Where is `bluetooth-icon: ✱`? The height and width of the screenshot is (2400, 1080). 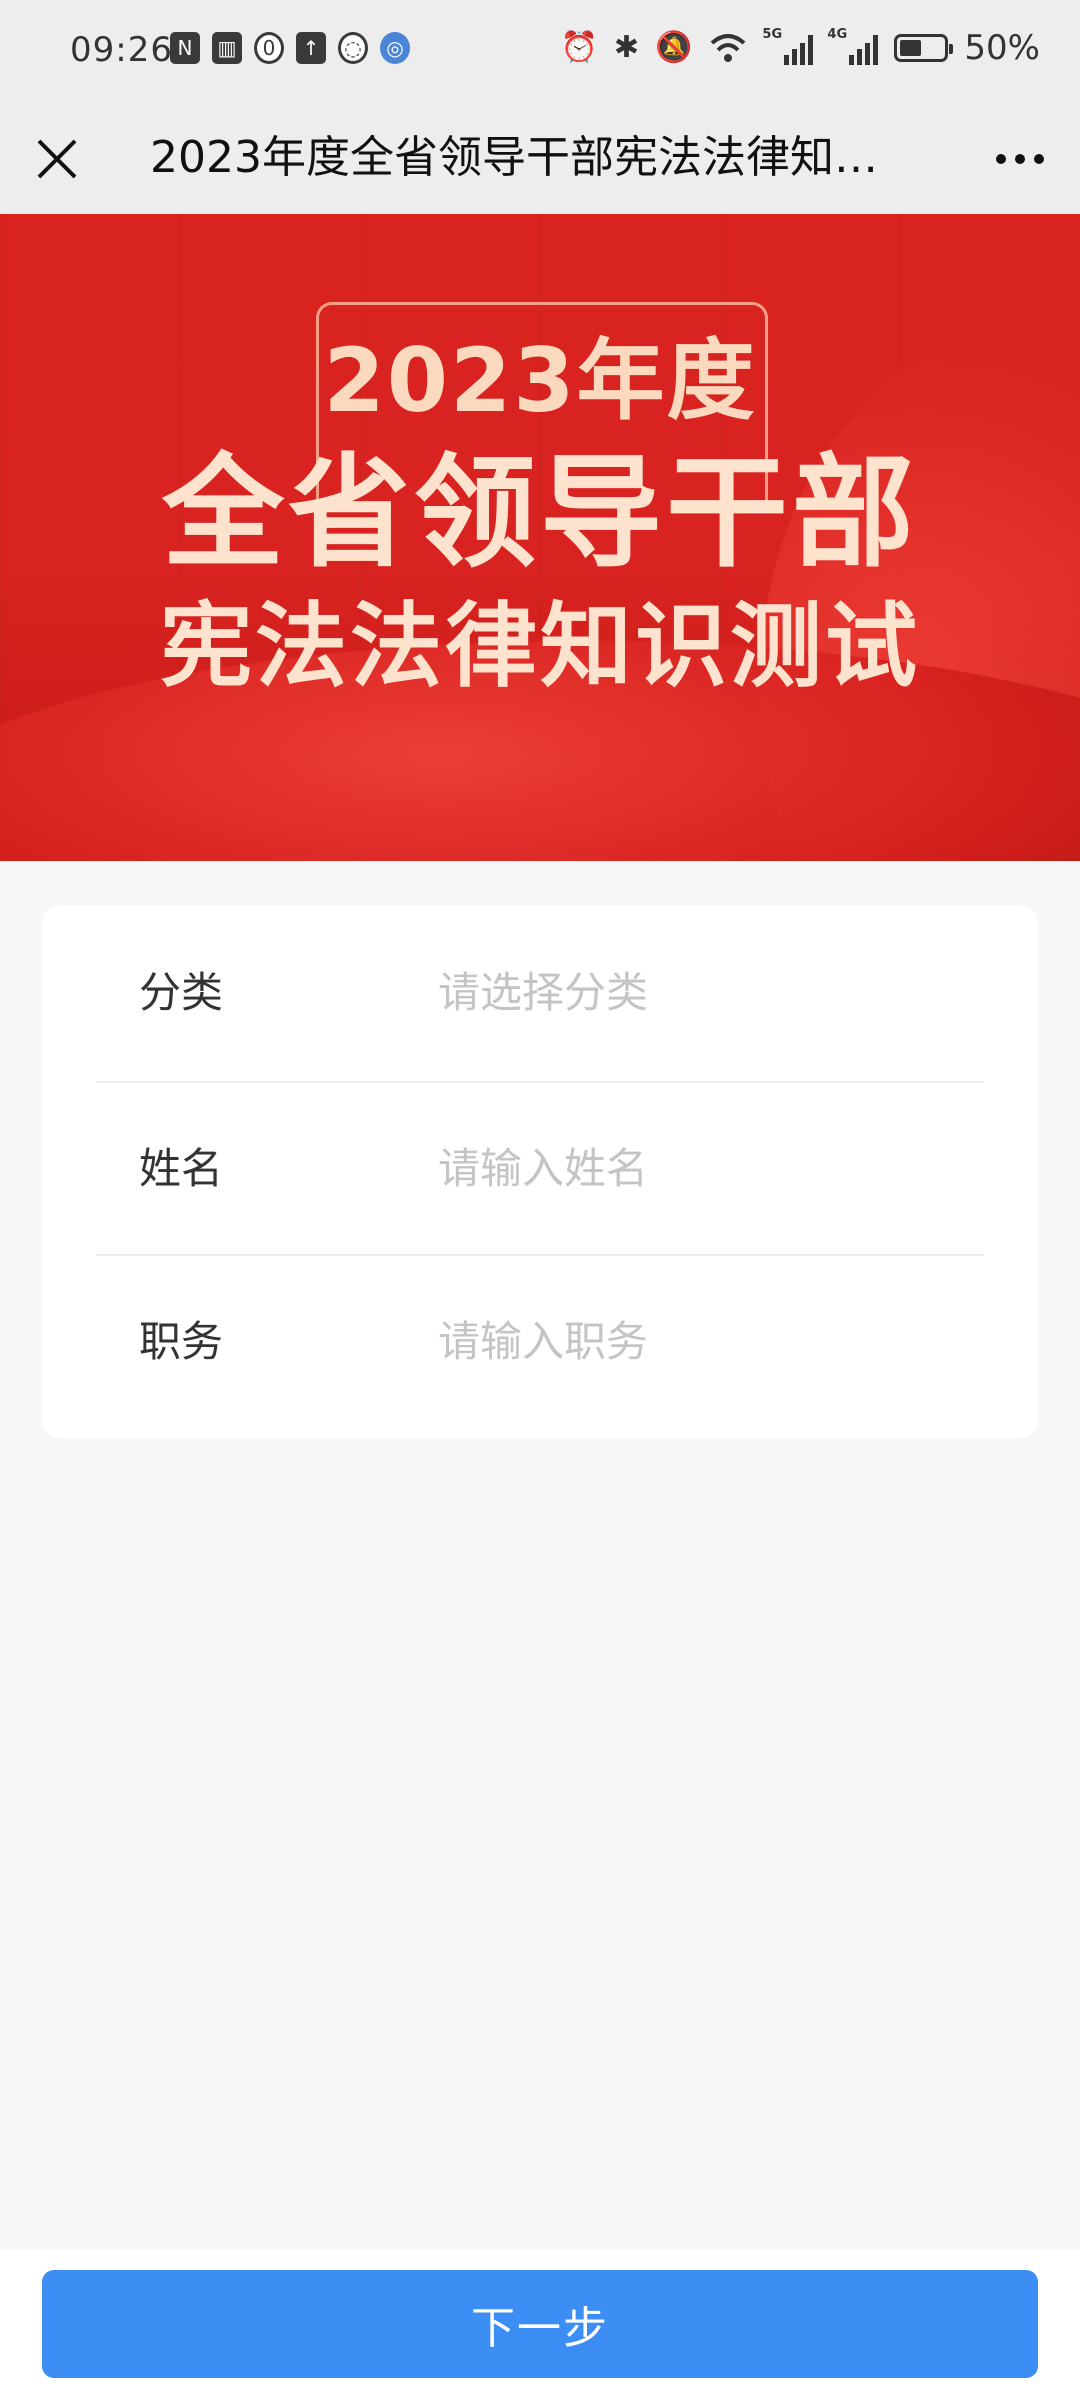 bluetooth-icon: ✱ is located at coordinates (626, 47).